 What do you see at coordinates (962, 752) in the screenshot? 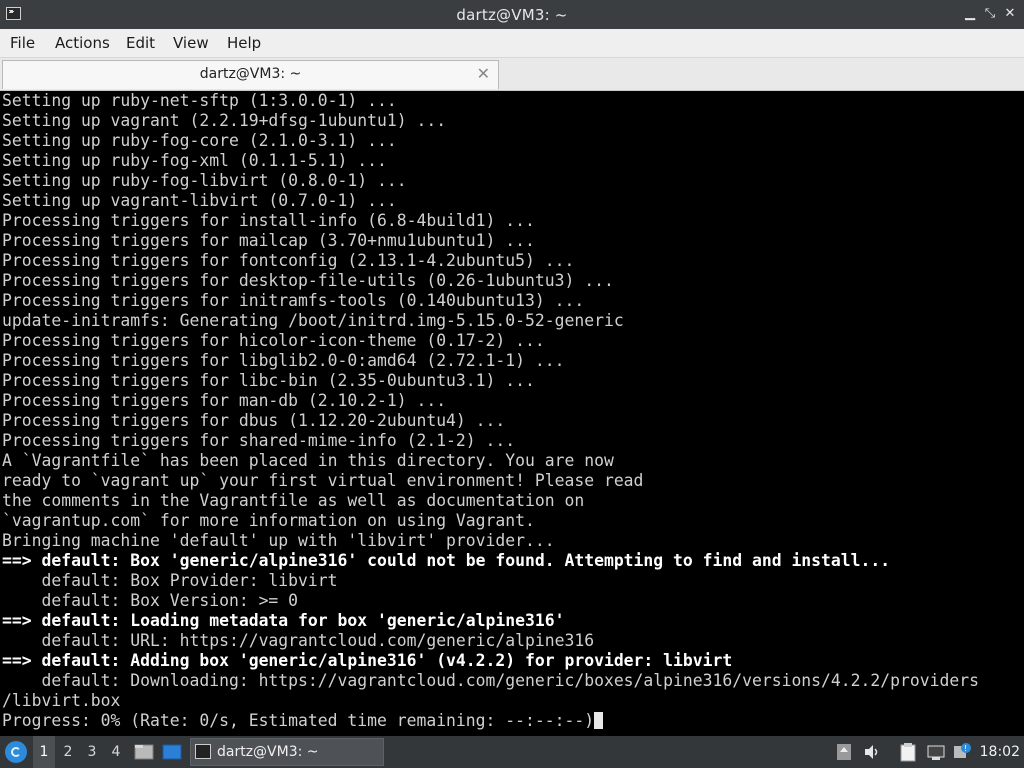
I see `update-notifier-icon: !` at bounding box center [962, 752].